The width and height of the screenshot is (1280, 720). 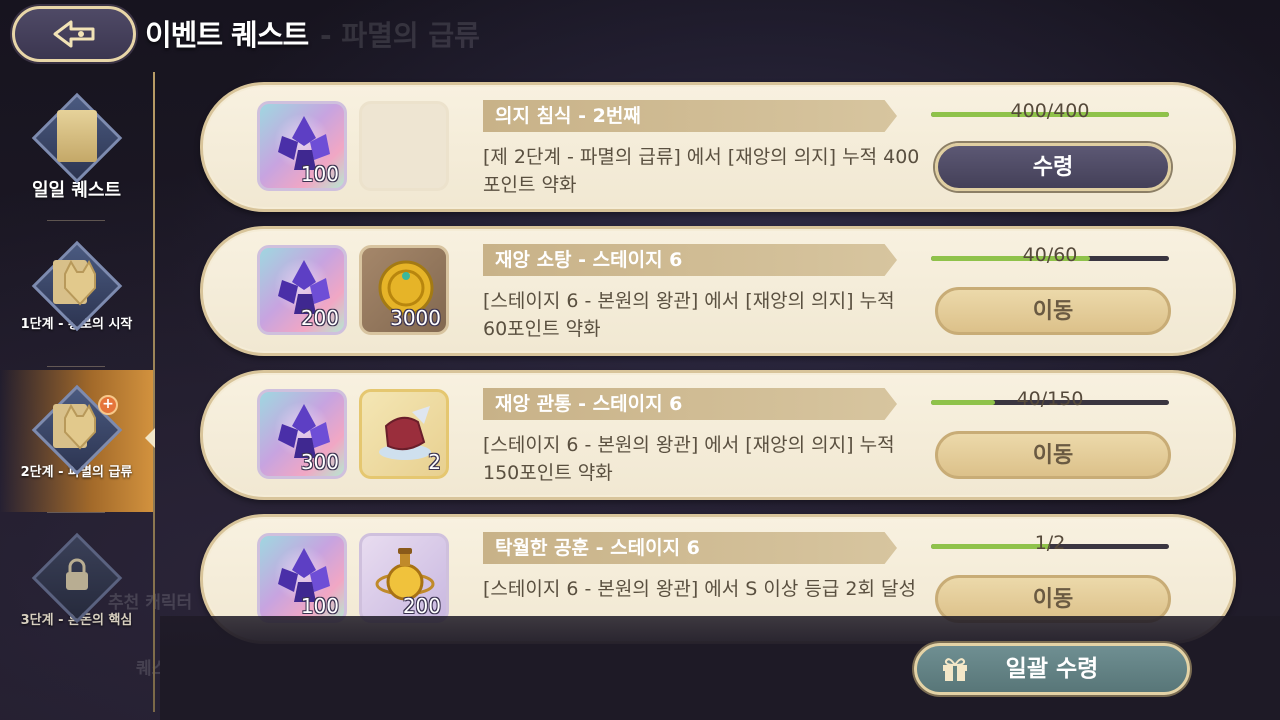 I want to click on sidebar-item-daily: 일일 퀘스트, so click(x=76, y=151).